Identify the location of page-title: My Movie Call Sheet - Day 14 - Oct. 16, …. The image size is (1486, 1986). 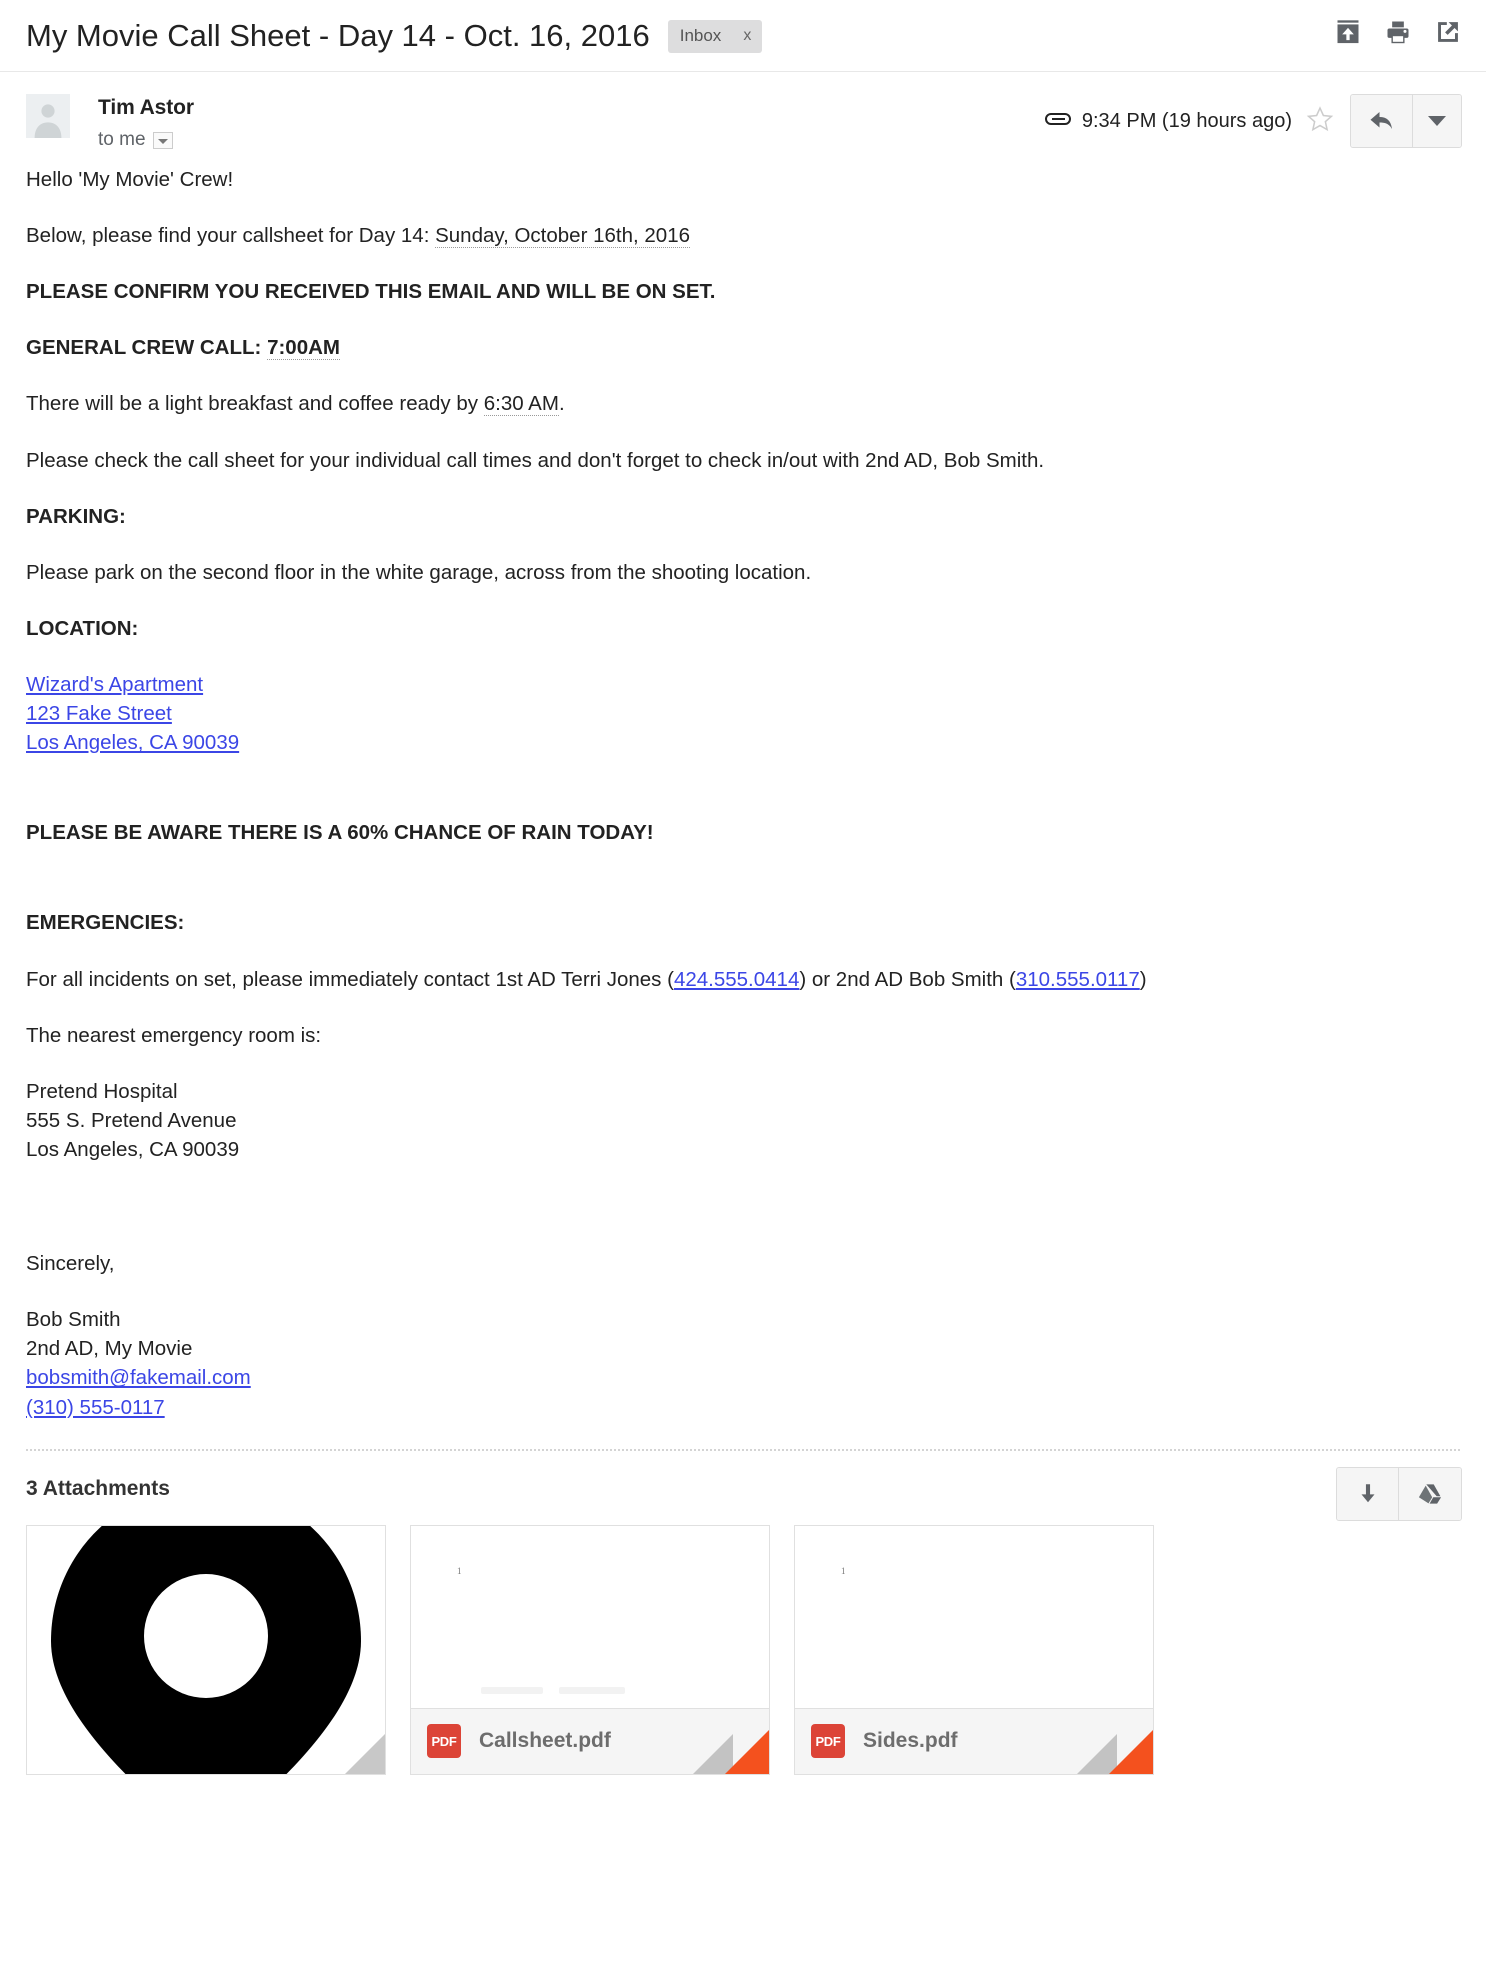
(338, 36).